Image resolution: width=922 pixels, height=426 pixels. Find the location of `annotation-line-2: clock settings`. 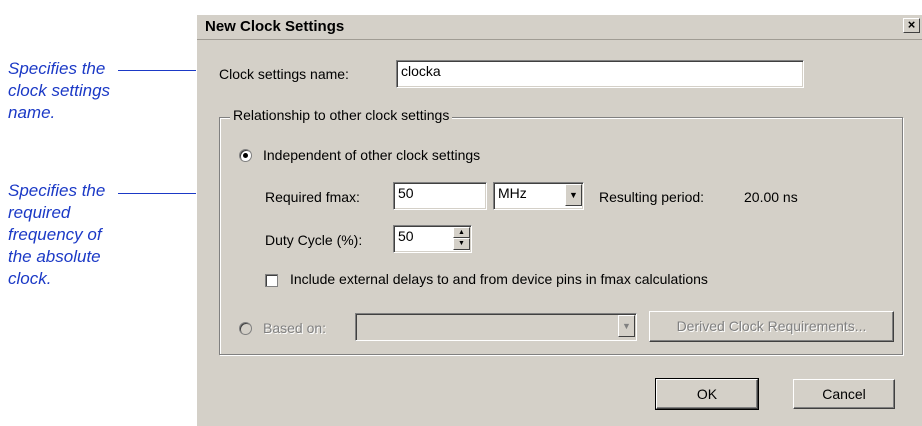

annotation-line-2: clock settings is located at coordinates (59, 90).